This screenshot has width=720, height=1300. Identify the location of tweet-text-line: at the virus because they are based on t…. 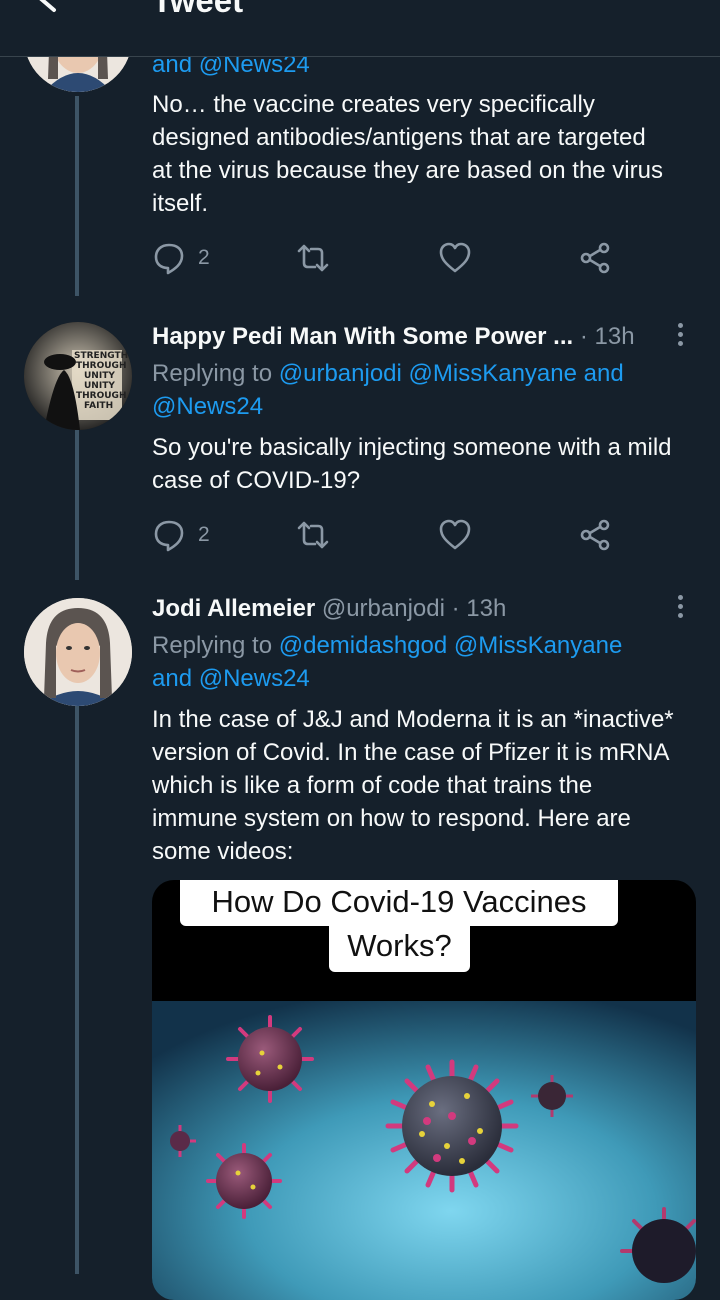
(407, 170).